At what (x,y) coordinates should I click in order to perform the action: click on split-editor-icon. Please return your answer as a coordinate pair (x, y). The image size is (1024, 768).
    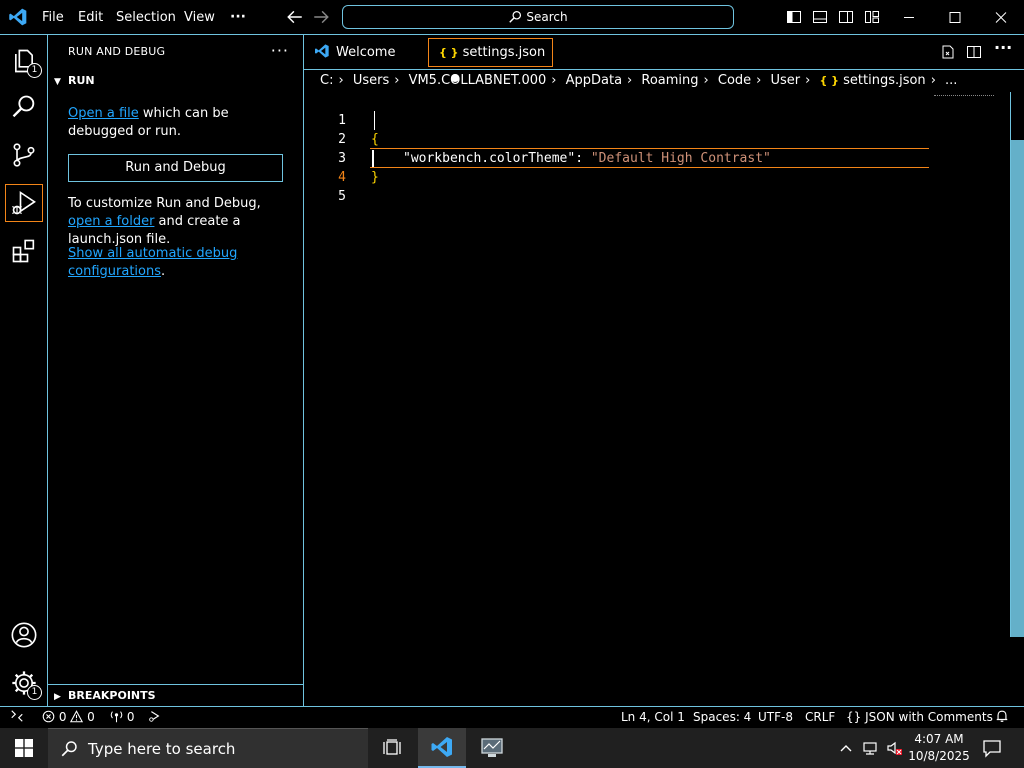
    Looking at the image, I should click on (974, 52).